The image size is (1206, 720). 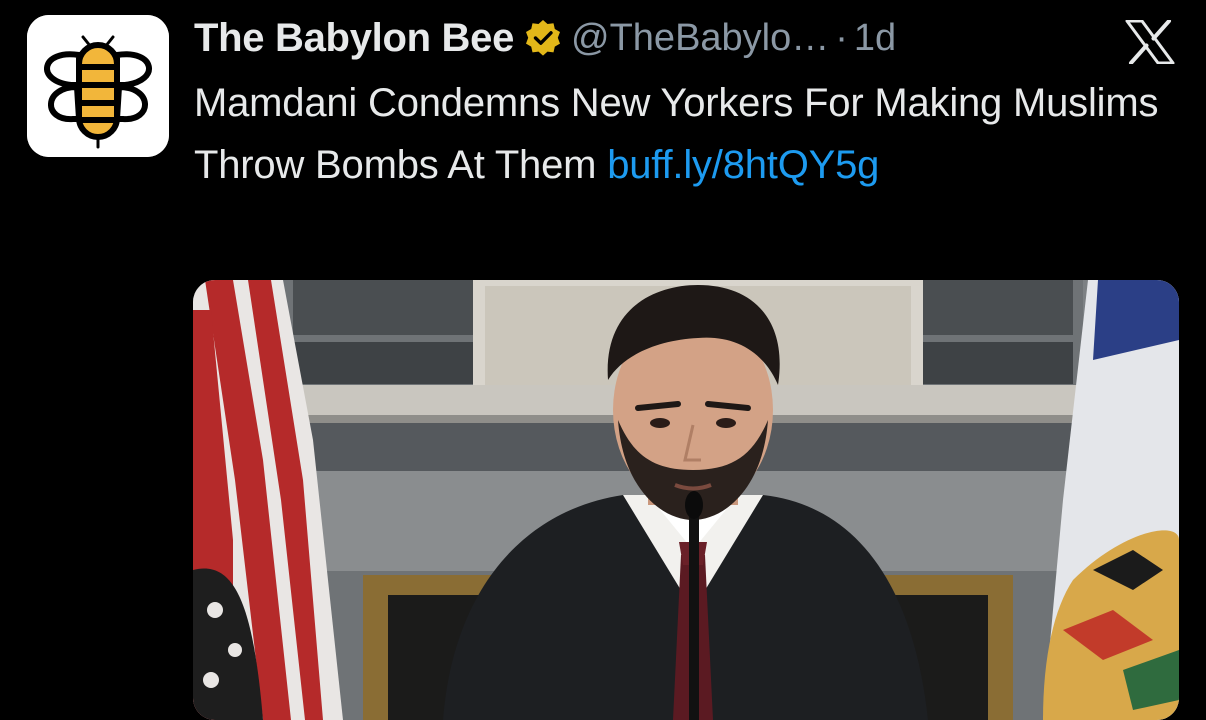 I want to click on tweet-header: The Babylon Bee @TheBabylo… · 1d, so click(x=545, y=38).